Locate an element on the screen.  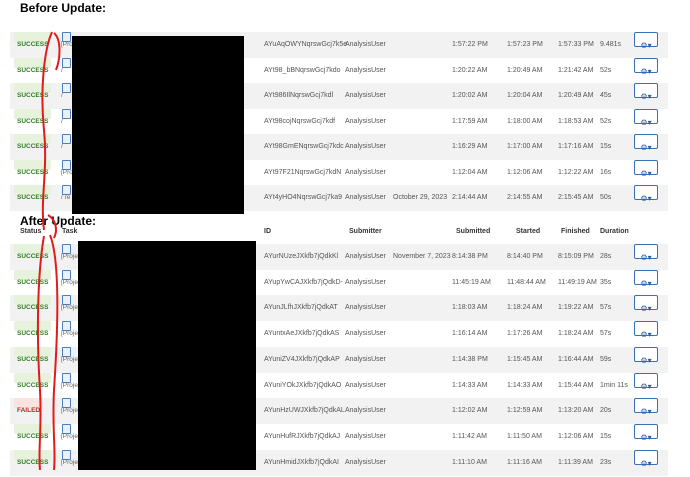
task-id: AYt4yHO4NqrswGcj7ka9 is located at coordinates (303, 197).